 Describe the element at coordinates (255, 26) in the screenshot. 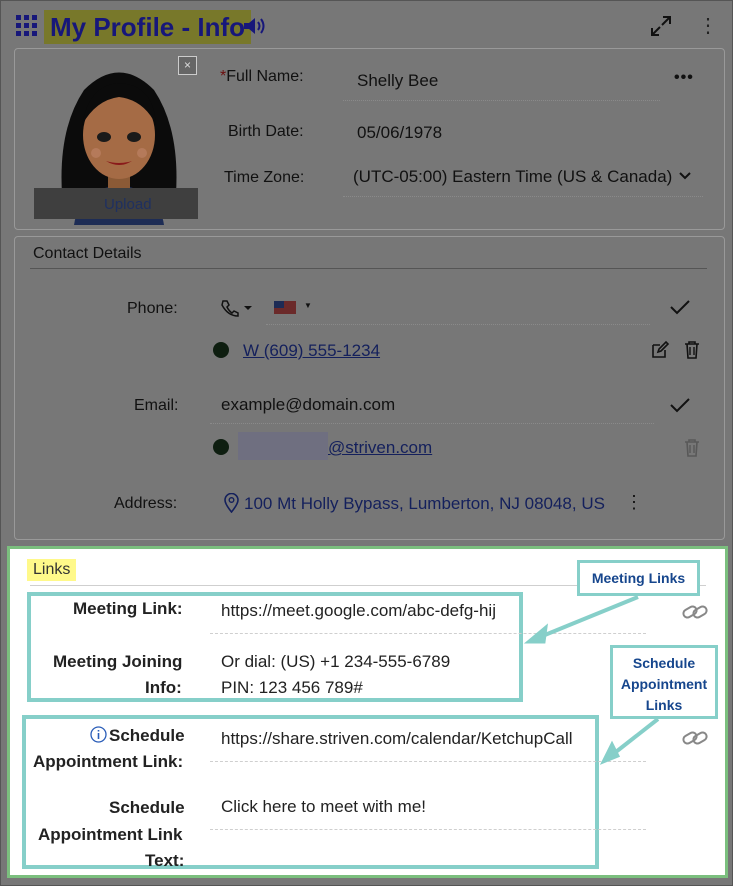

I see `speaker-icon` at that location.